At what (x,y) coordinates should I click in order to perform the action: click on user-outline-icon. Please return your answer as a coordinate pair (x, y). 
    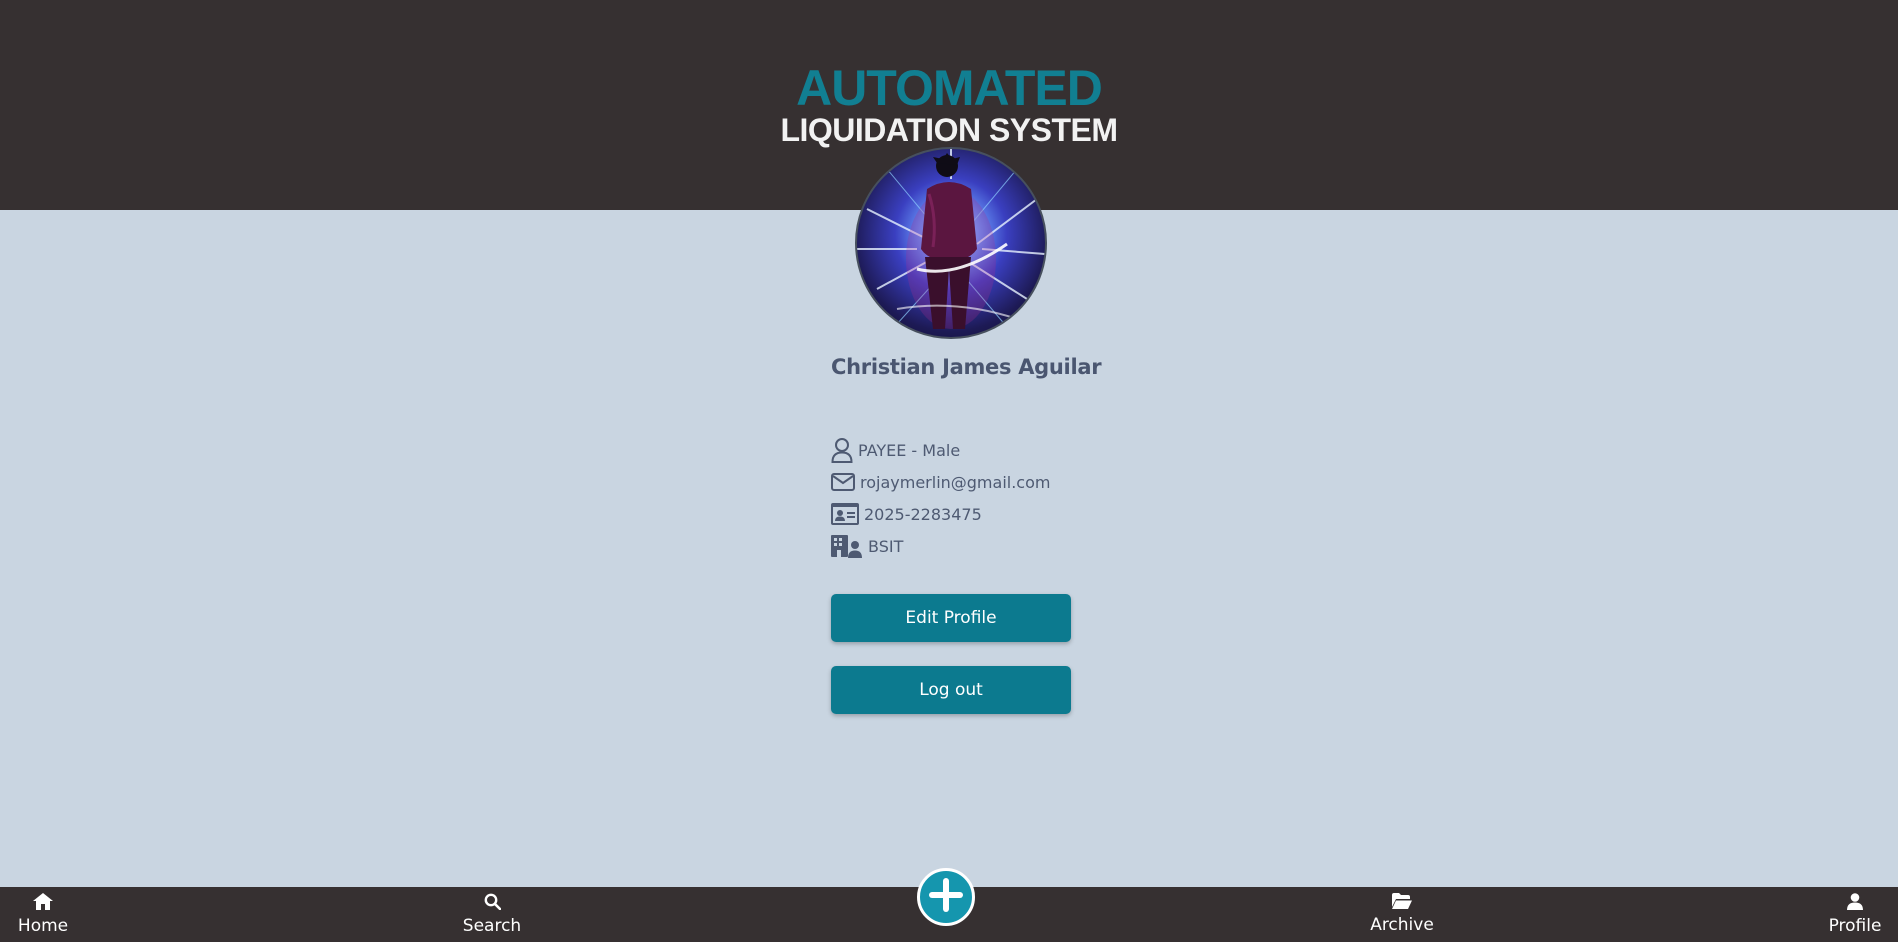
    Looking at the image, I should click on (842, 450).